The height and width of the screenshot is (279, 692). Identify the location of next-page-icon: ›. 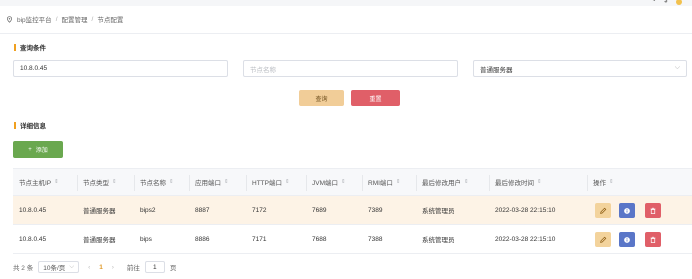
(113, 267).